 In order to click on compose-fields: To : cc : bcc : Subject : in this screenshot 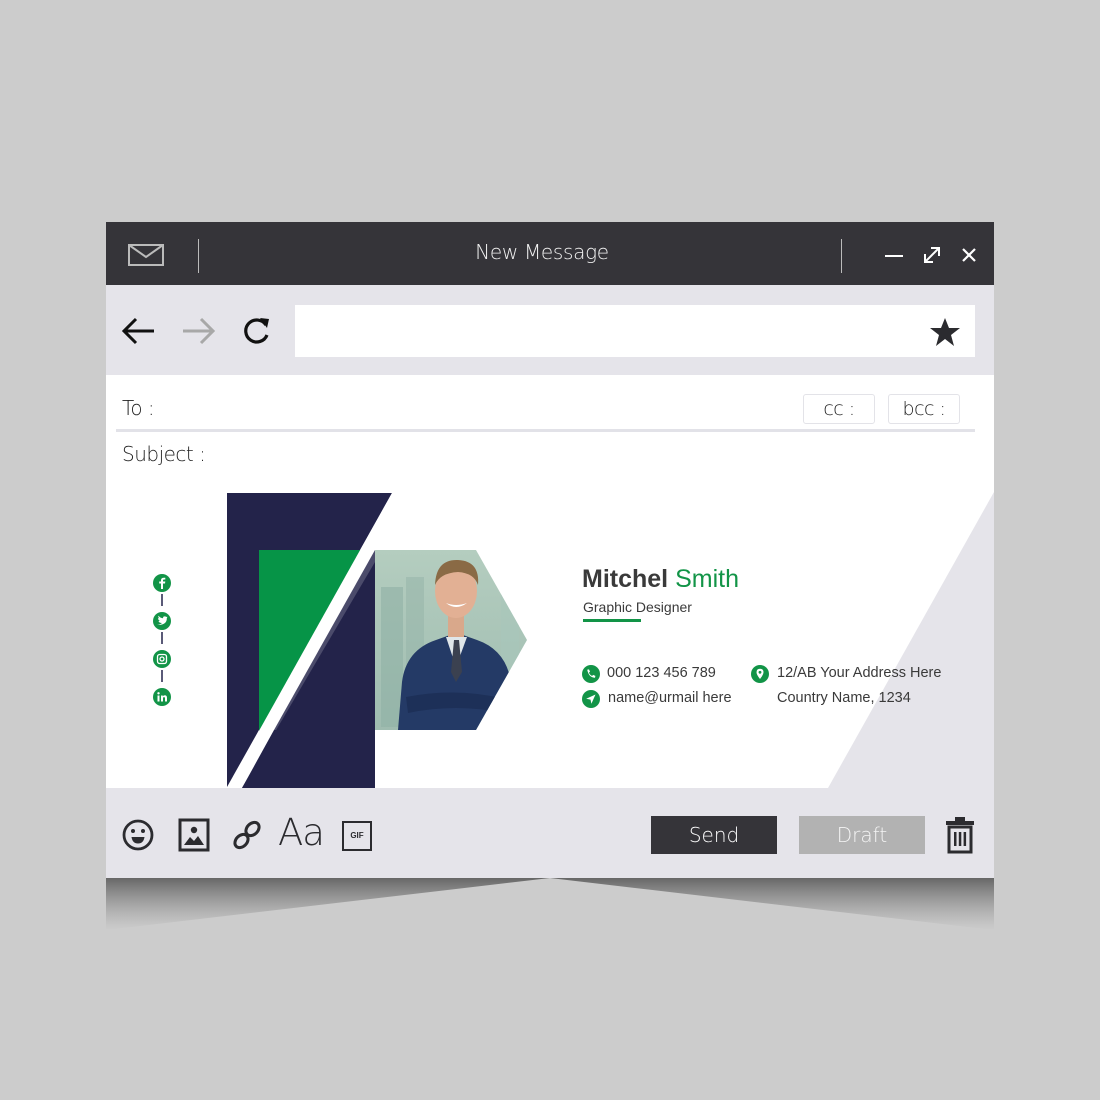, I will do `click(550, 431)`.